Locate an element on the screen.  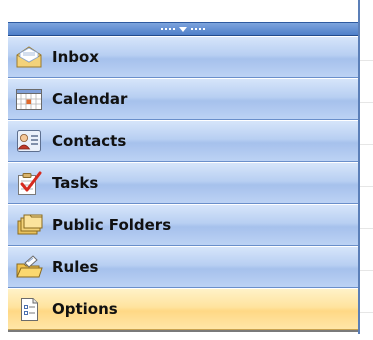
nav-button-contacts: Contacts is located at coordinates (183, 141).